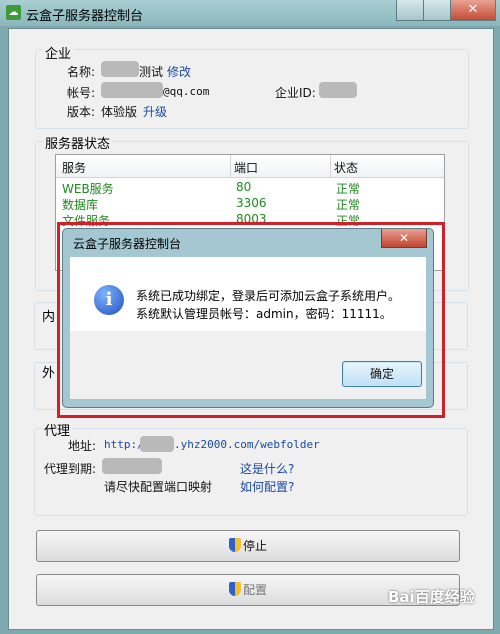  Describe the element at coordinates (254, 546) in the screenshot. I see `stop-button-label: 停止` at that location.